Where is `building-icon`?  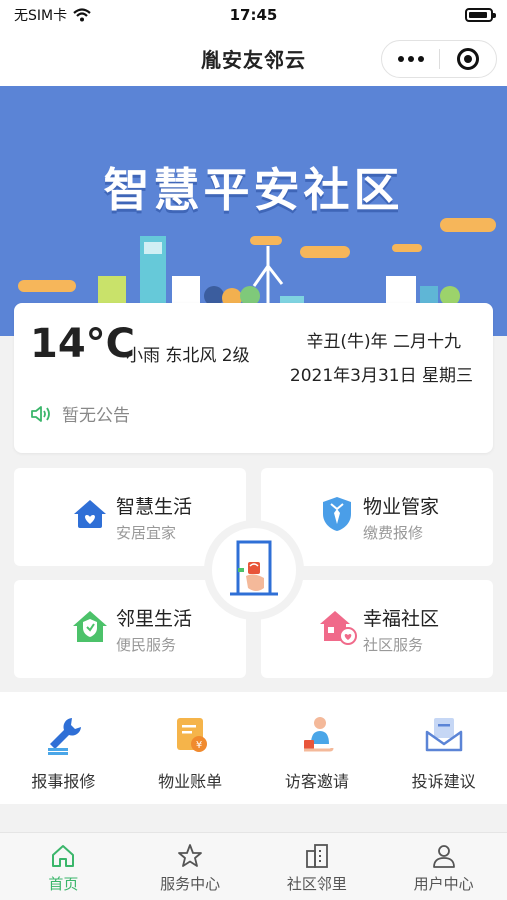 building-icon is located at coordinates (316, 856).